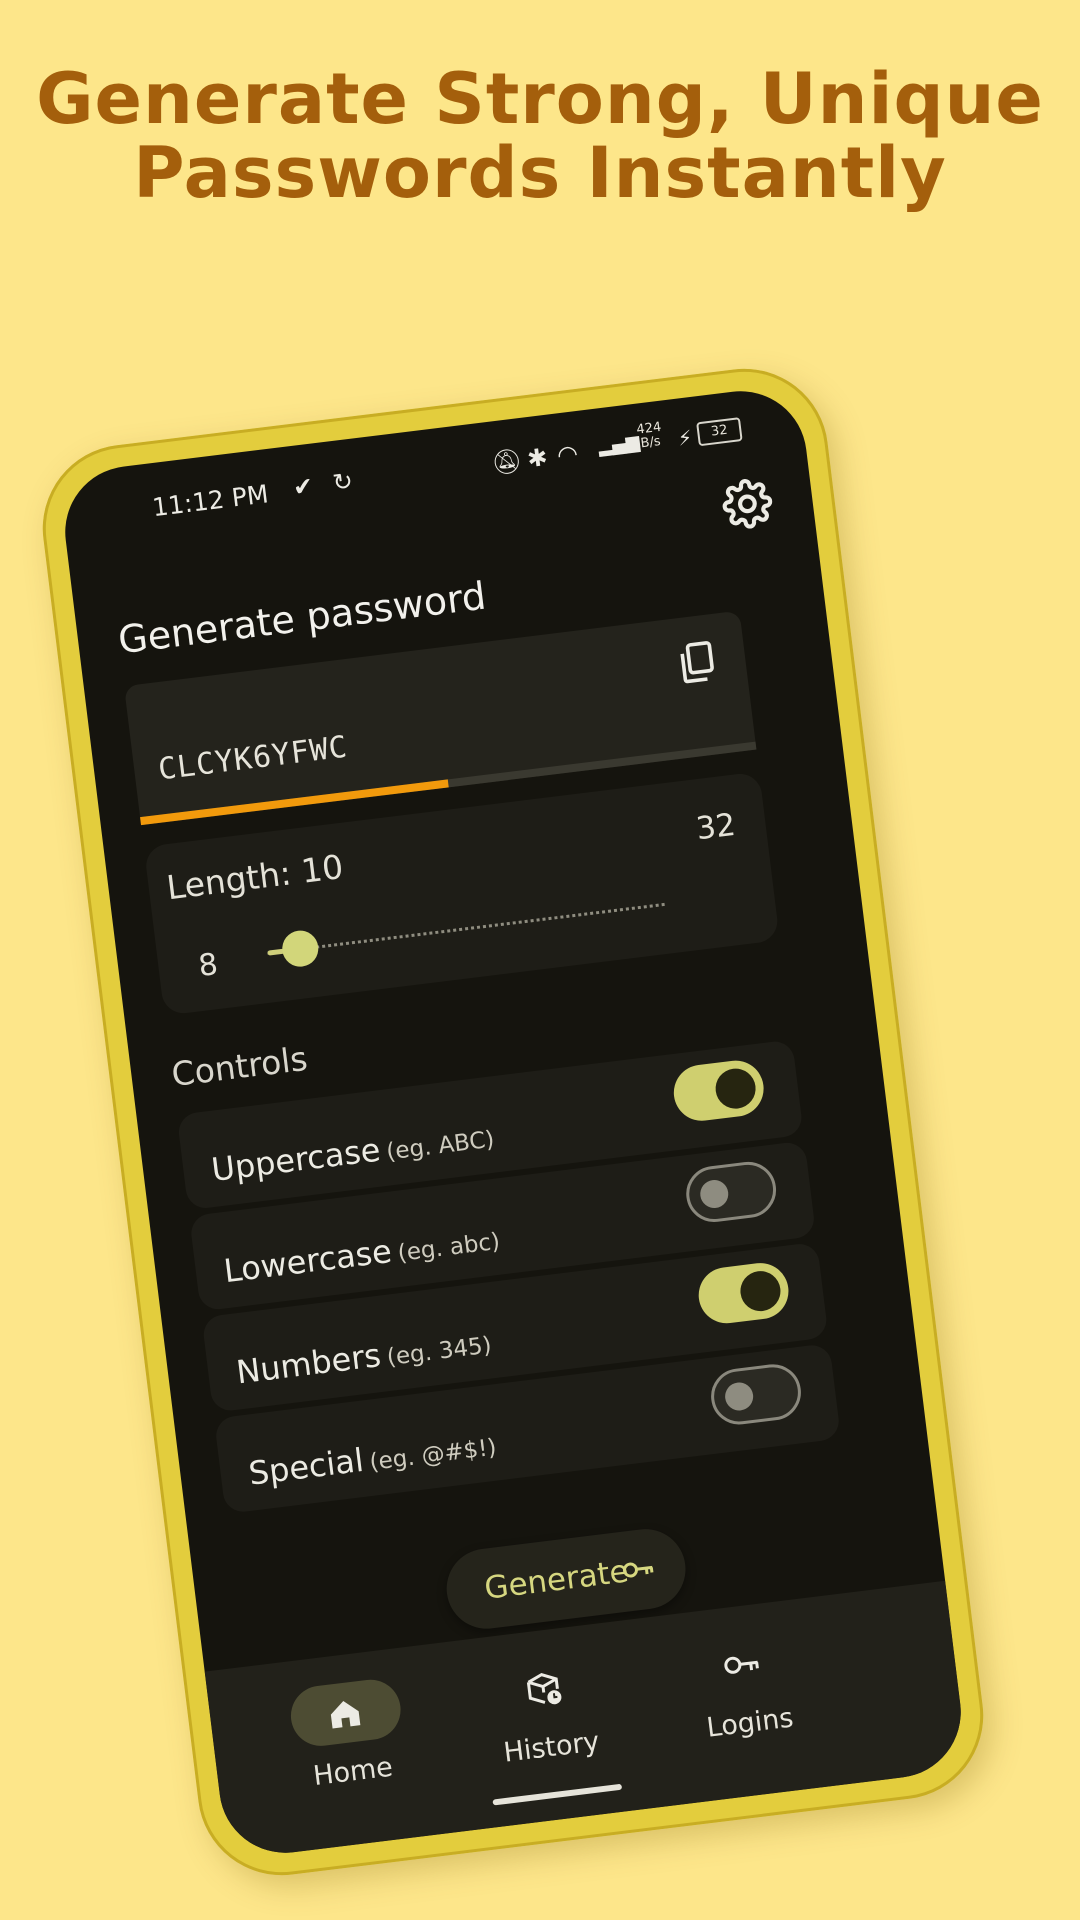 The height and width of the screenshot is (1920, 1080). What do you see at coordinates (345, 1714) in the screenshot?
I see `home-icon` at bounding box center [345, 1714].